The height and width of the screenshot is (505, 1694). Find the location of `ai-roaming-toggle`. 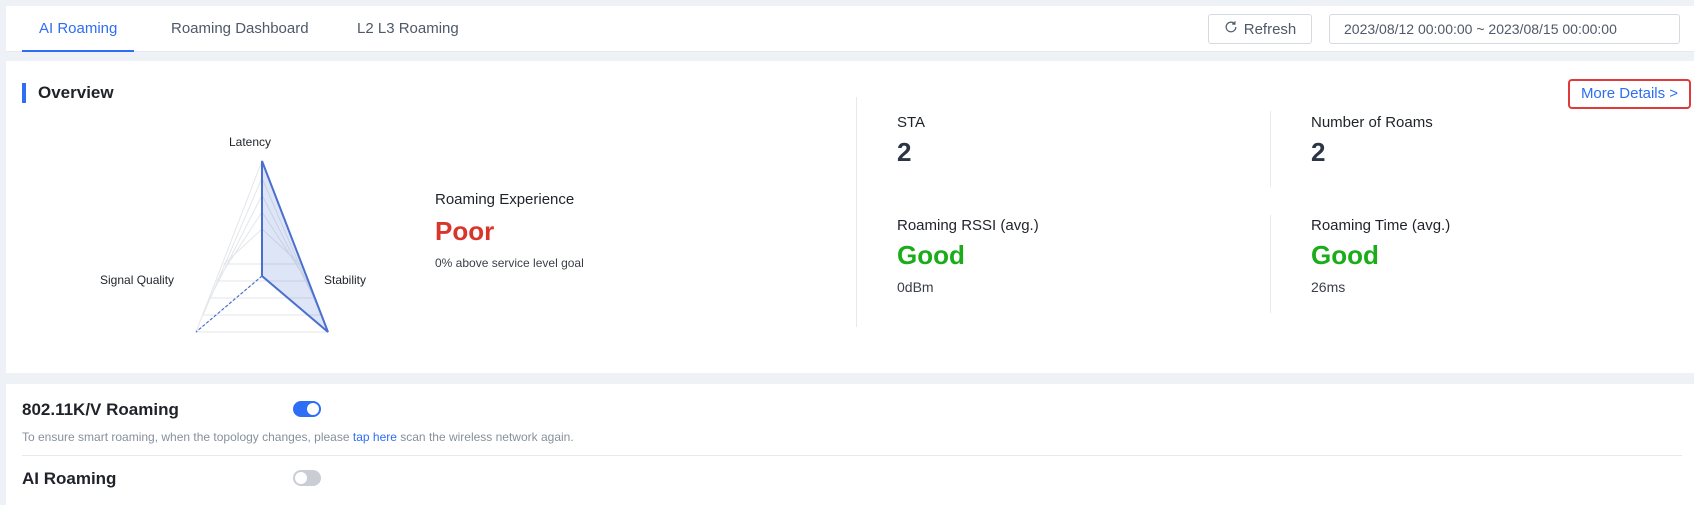

ai-roaming-toggle is located at coordinates (307, 478).